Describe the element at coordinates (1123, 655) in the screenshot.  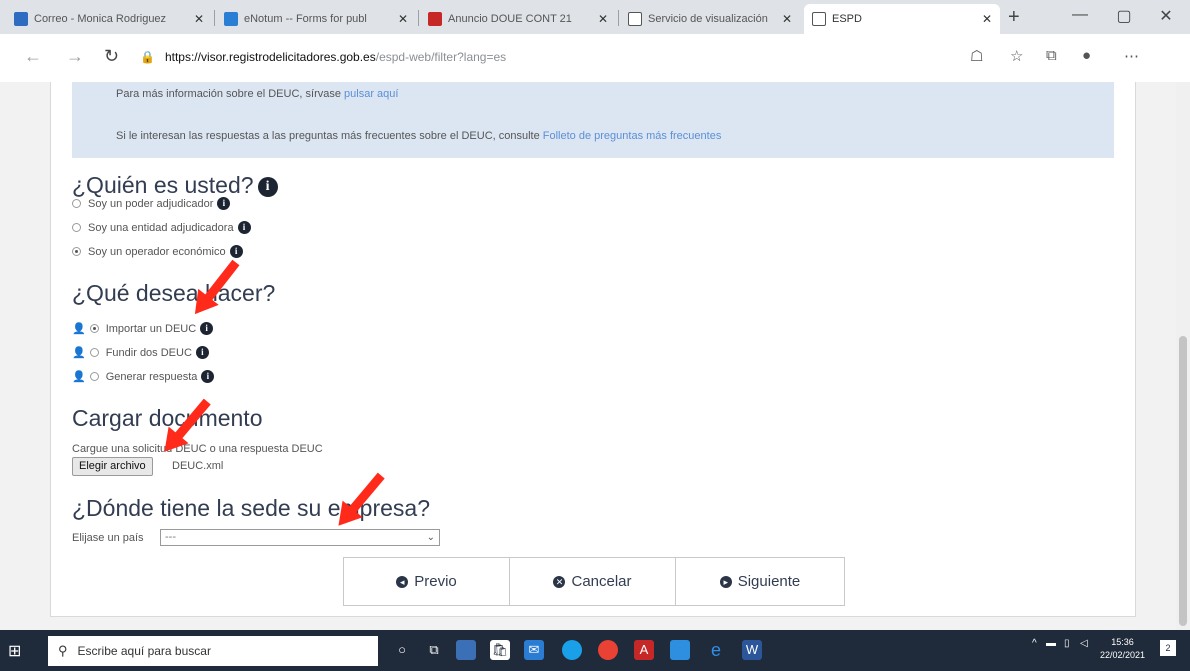
I see `clock-date: 22/02/2021` at that location.